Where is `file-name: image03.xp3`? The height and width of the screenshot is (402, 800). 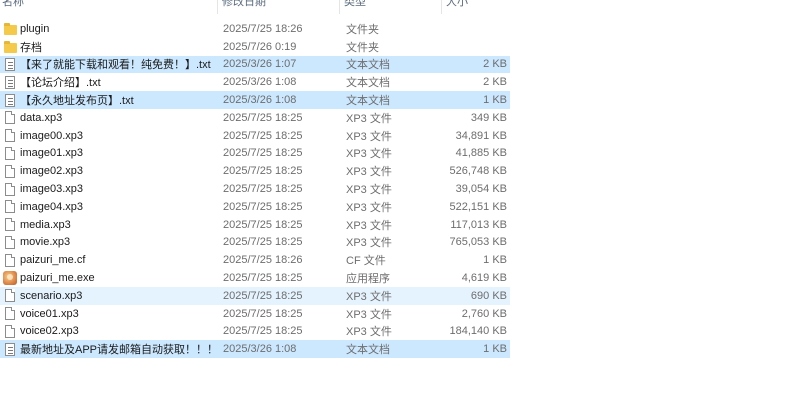 file-name: image03.xp3 is located at coordinates (51, 189).